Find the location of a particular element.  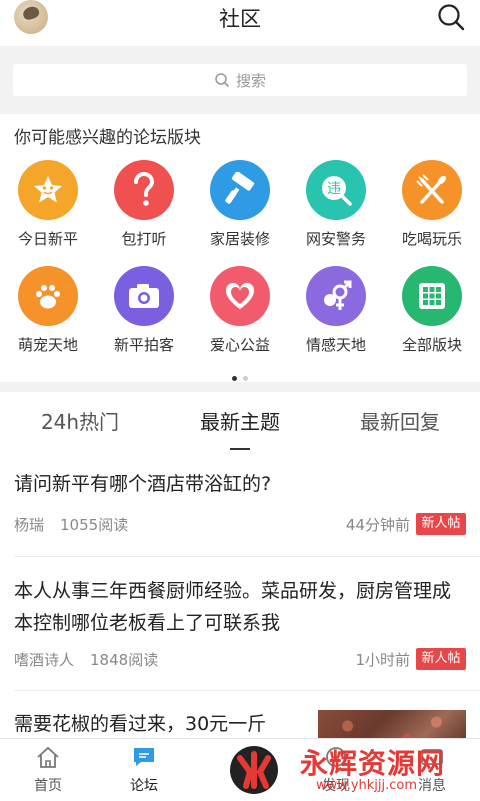

watermark-url: www.yhkjjj.com is located at coordinates (367, 785).